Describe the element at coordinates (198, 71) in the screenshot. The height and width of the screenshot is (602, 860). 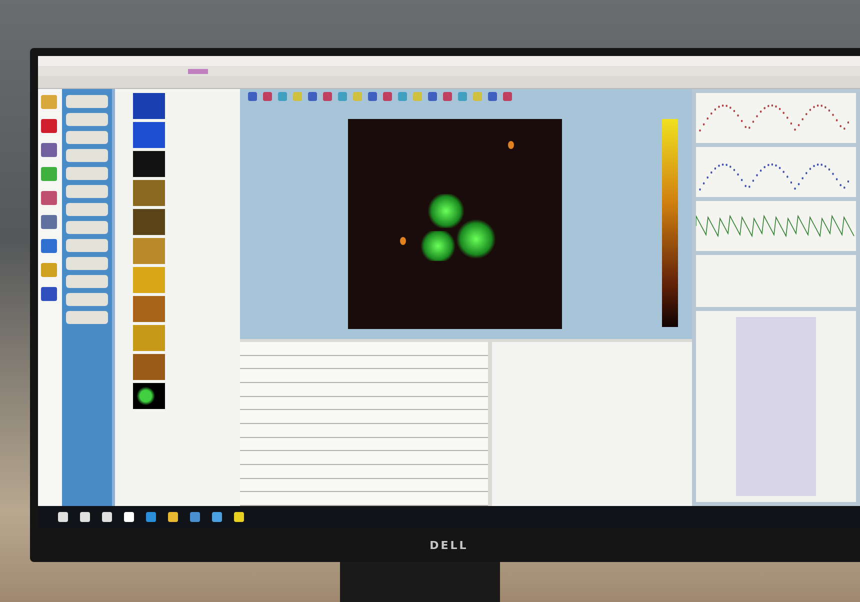
I see `progress-indicator` at that location.